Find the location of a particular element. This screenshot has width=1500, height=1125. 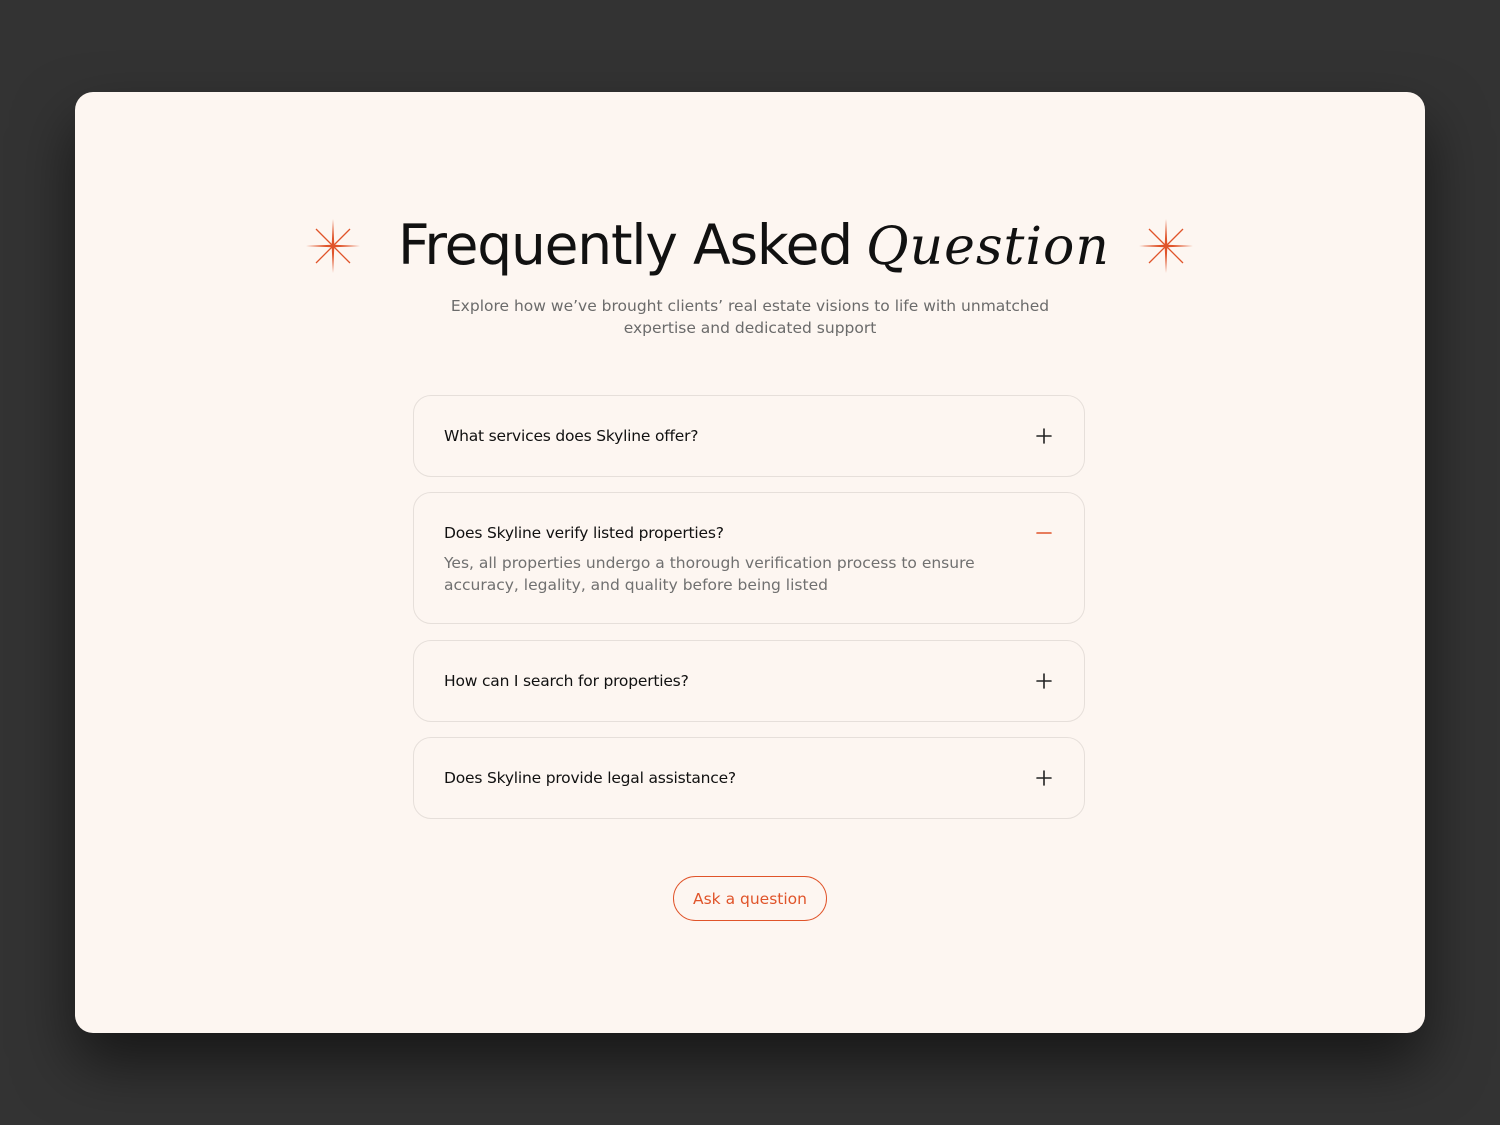

sparkle-icon-right is located at coordinates (1166, 246).